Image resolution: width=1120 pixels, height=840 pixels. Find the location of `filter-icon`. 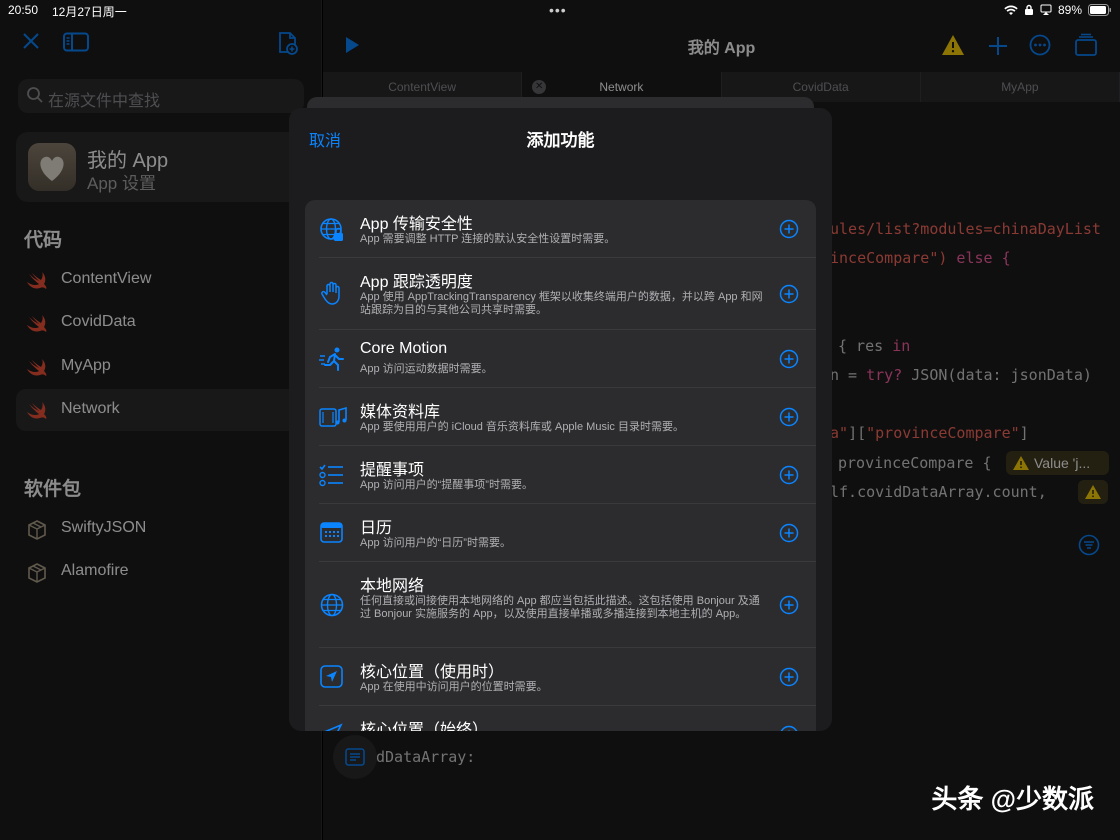

filter-icon is located at coordinates (1089, 545).